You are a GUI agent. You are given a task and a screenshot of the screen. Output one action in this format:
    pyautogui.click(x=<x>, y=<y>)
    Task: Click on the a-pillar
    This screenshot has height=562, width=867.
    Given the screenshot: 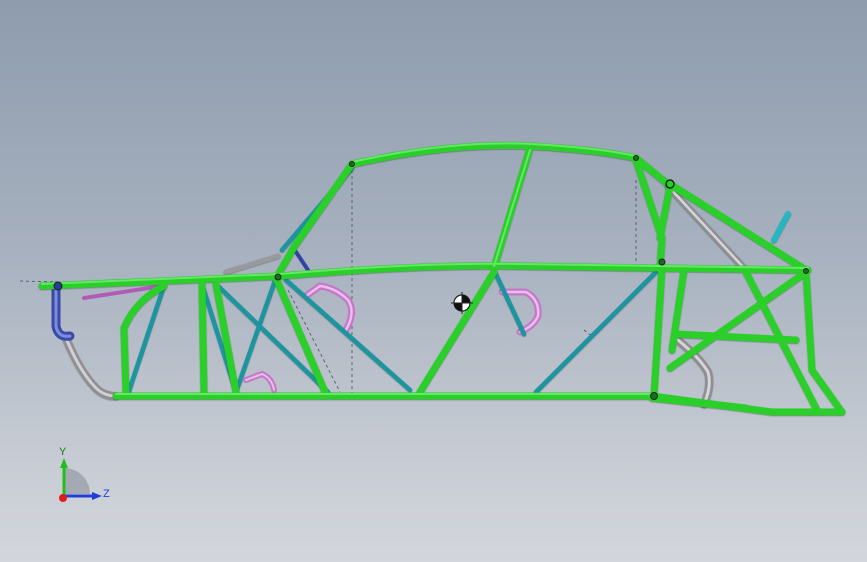 What is the action you would take?
    pyautogui.click(x=314, y=221)
    